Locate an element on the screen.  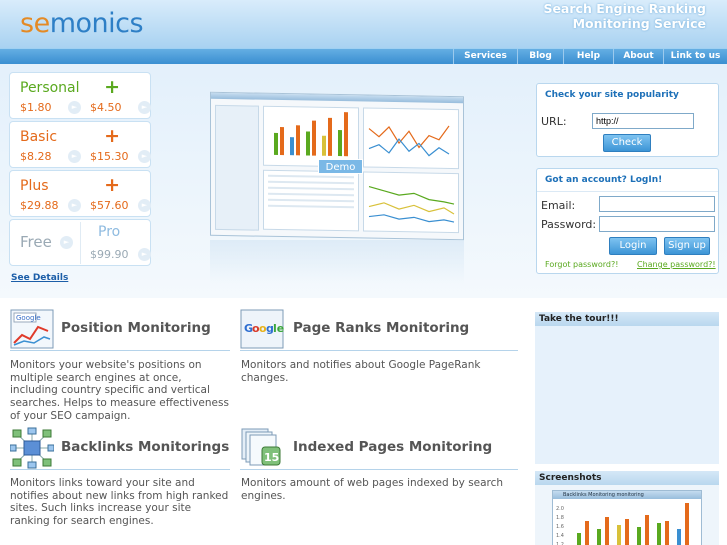
screenshots-title: Screenshots is located at coordinates (627, 478).